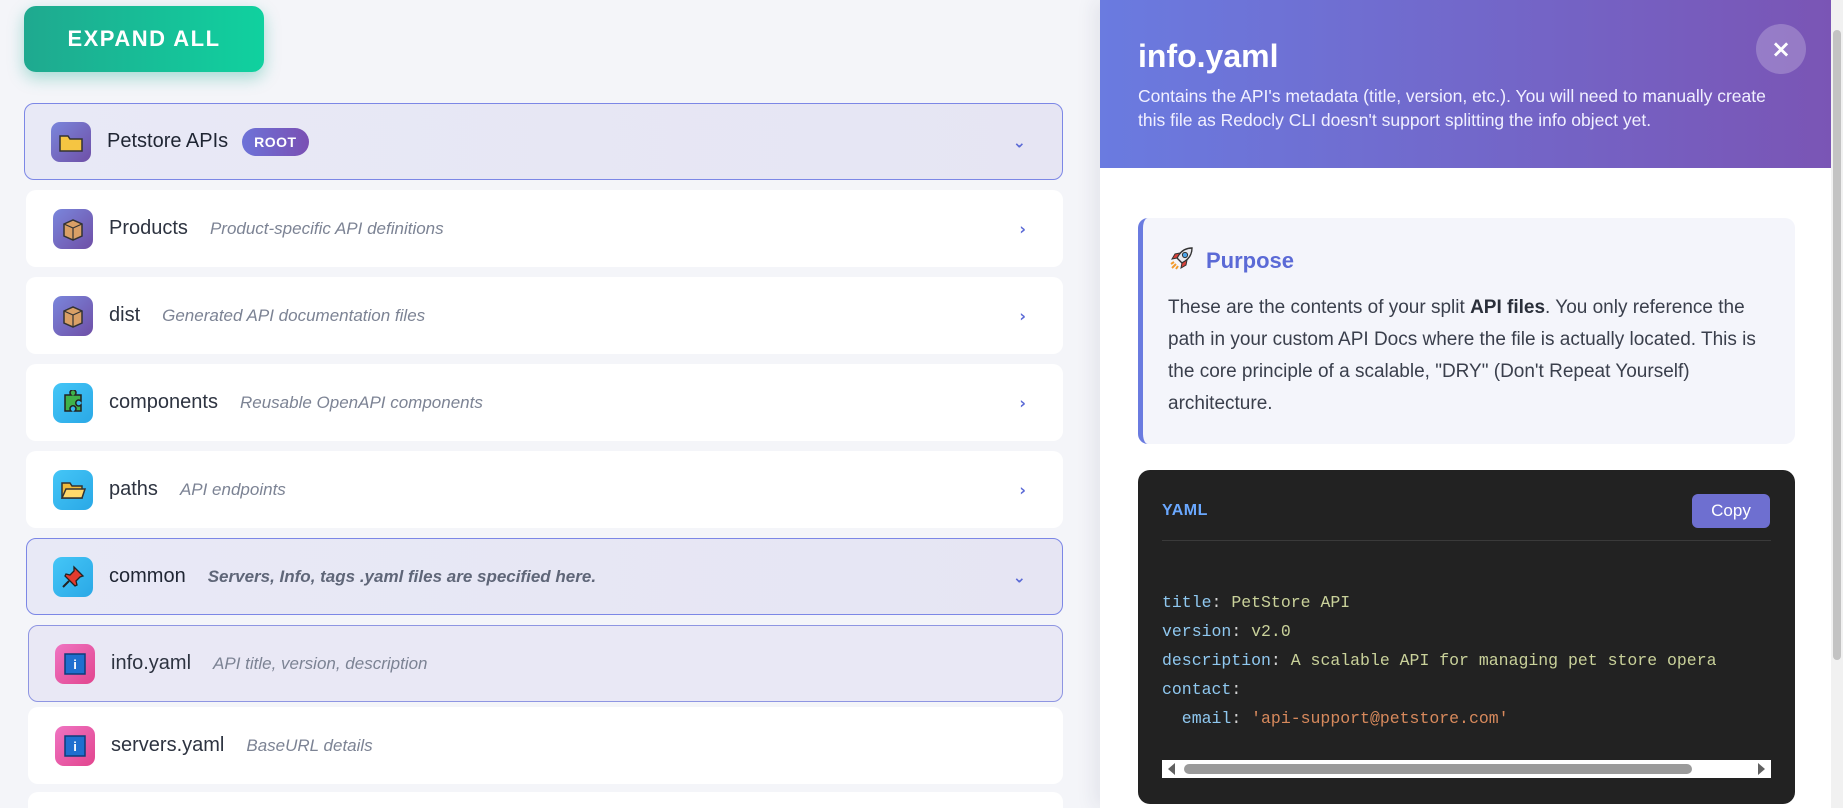 Image resolution: width=1843 pixels, height=808 pixels. I want to click on close-button: ×, so click(1781, 49).